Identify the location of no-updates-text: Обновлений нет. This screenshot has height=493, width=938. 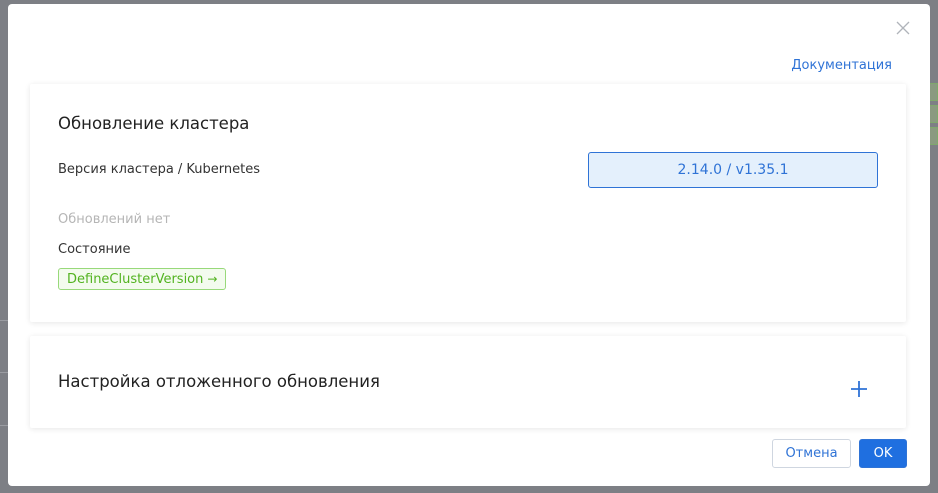
(114, 219).